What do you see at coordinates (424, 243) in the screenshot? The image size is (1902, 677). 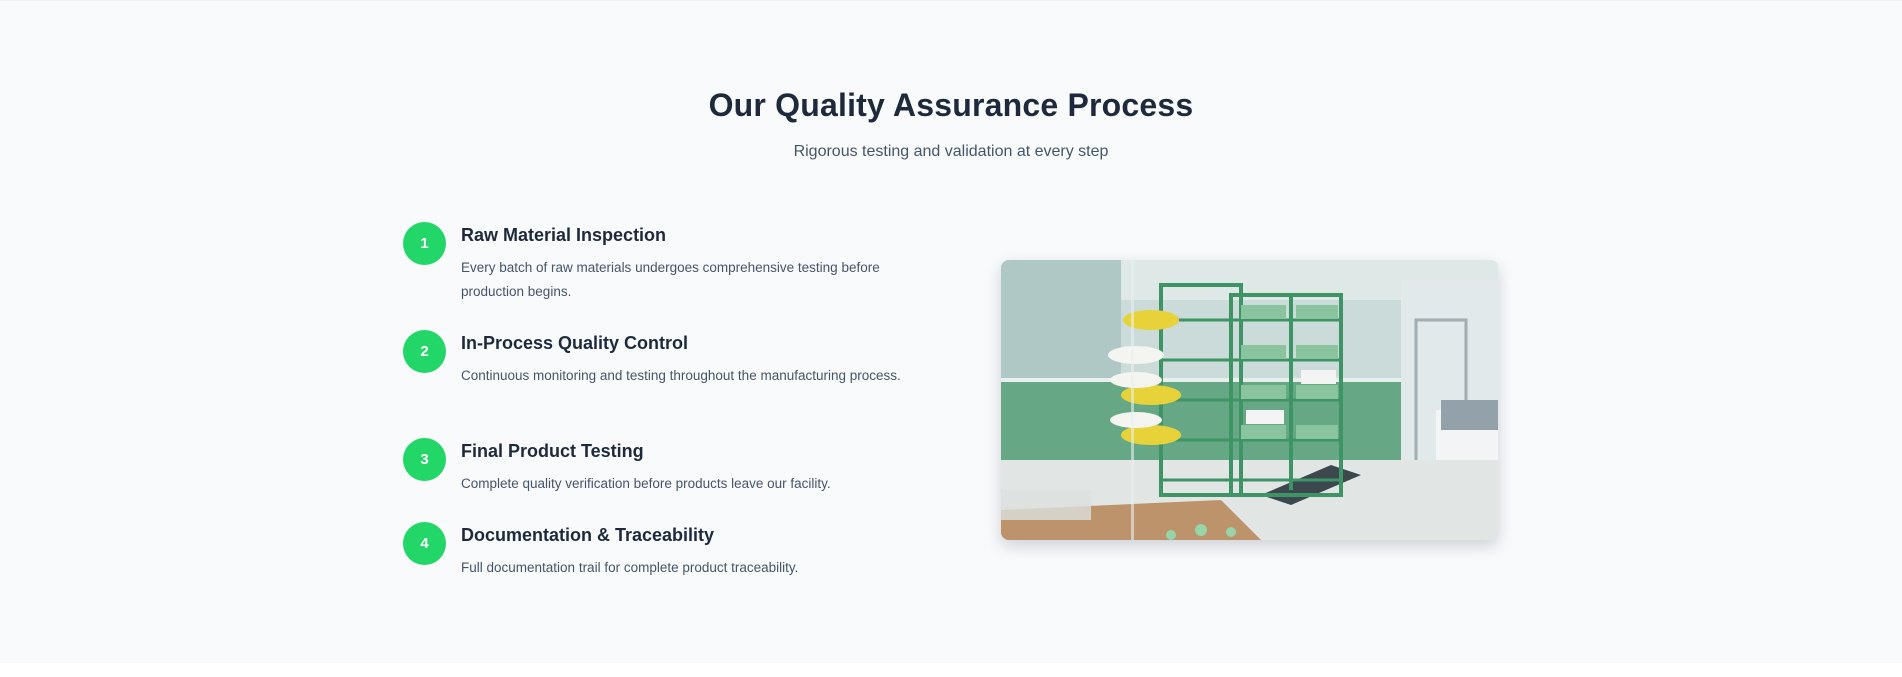 I see `step-number-badge: 1` at bounding box center [424, 243].